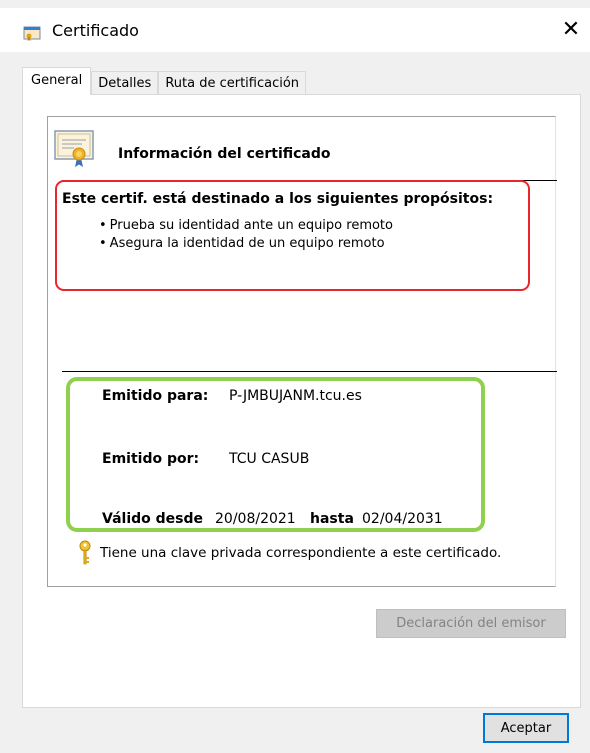 This screenshot has width=590, height=753. I want to click on highlight-frame-green, so click(275, 454).